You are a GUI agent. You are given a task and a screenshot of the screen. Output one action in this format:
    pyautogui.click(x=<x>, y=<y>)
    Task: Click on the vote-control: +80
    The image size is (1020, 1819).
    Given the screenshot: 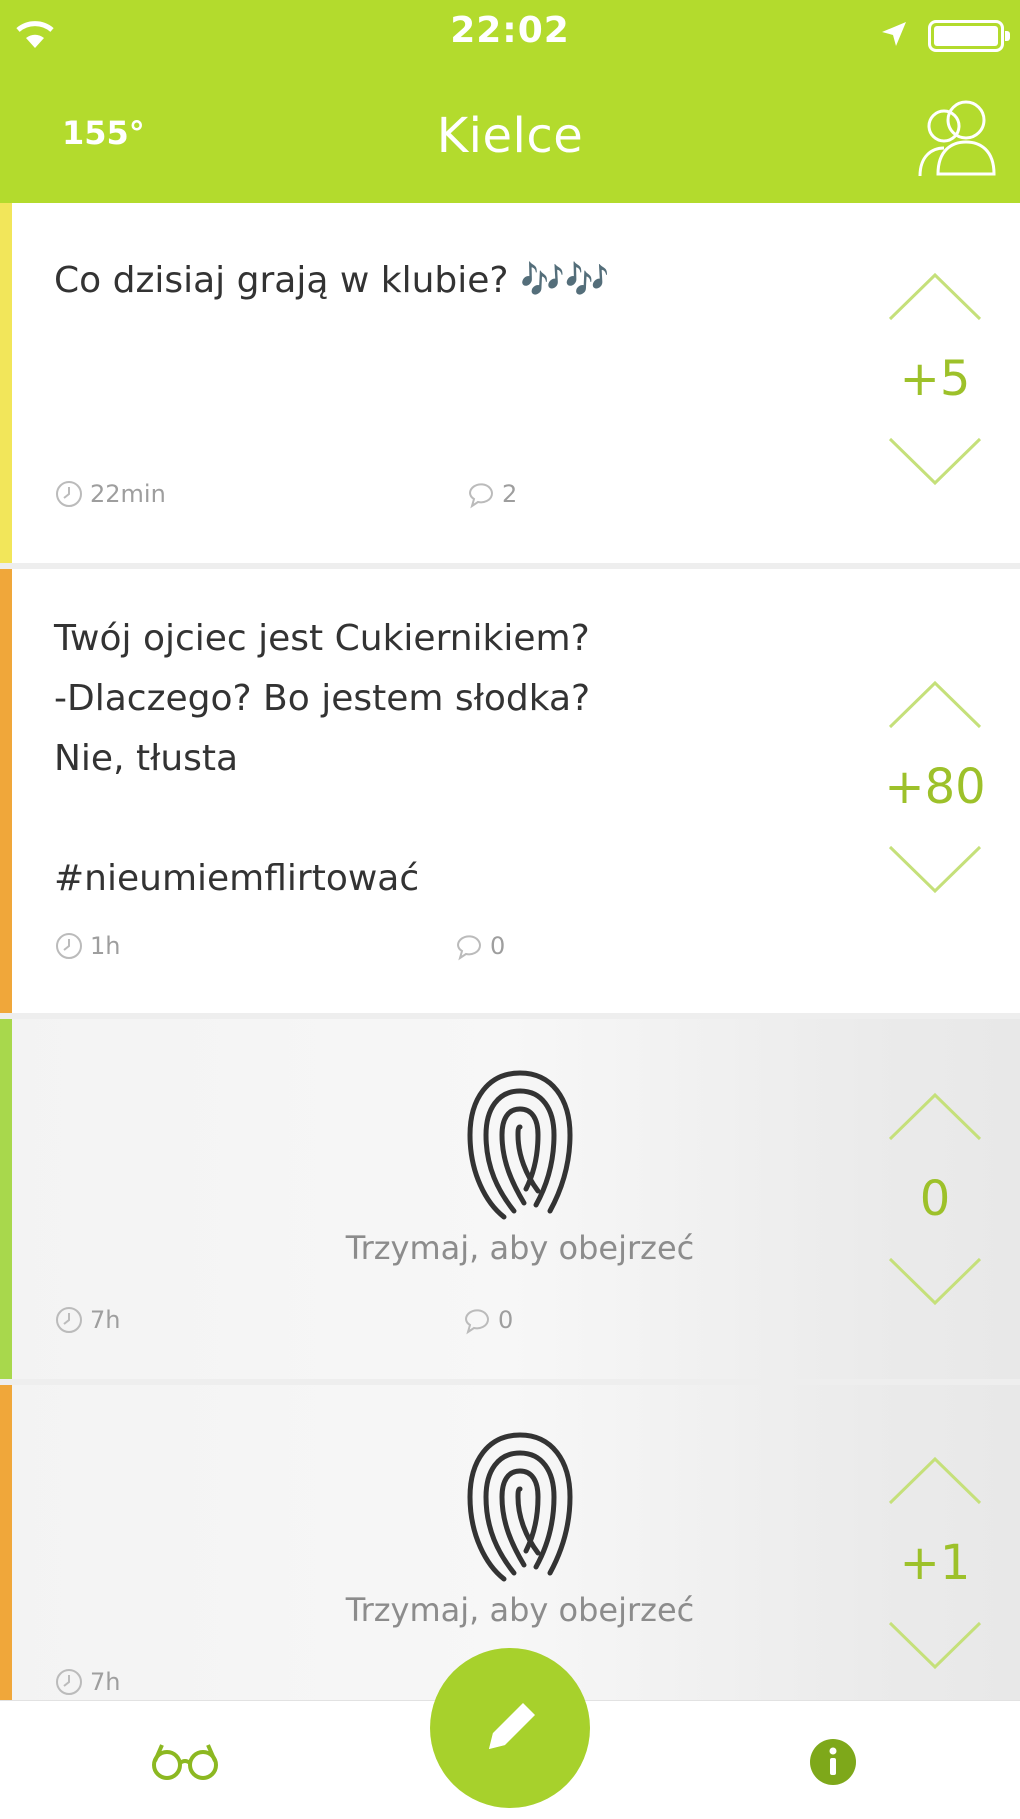 What is the action you would take?
    pyautogui.click(x=935, y=787)
    